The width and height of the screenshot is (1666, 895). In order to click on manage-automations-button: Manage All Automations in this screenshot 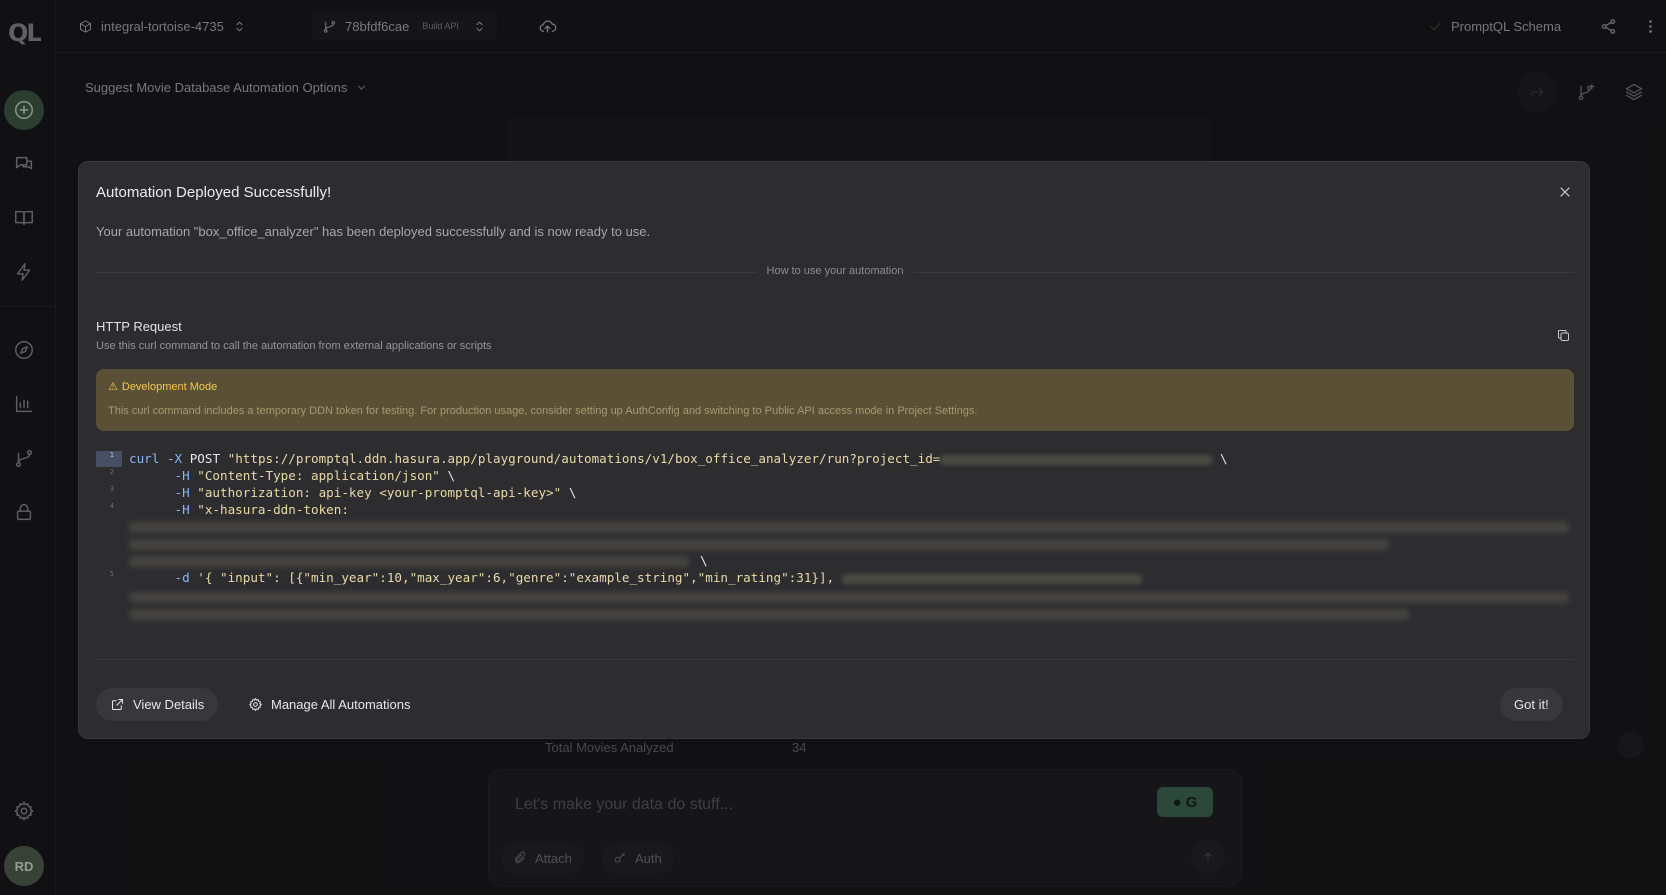, I will do `click(329, 704)`.